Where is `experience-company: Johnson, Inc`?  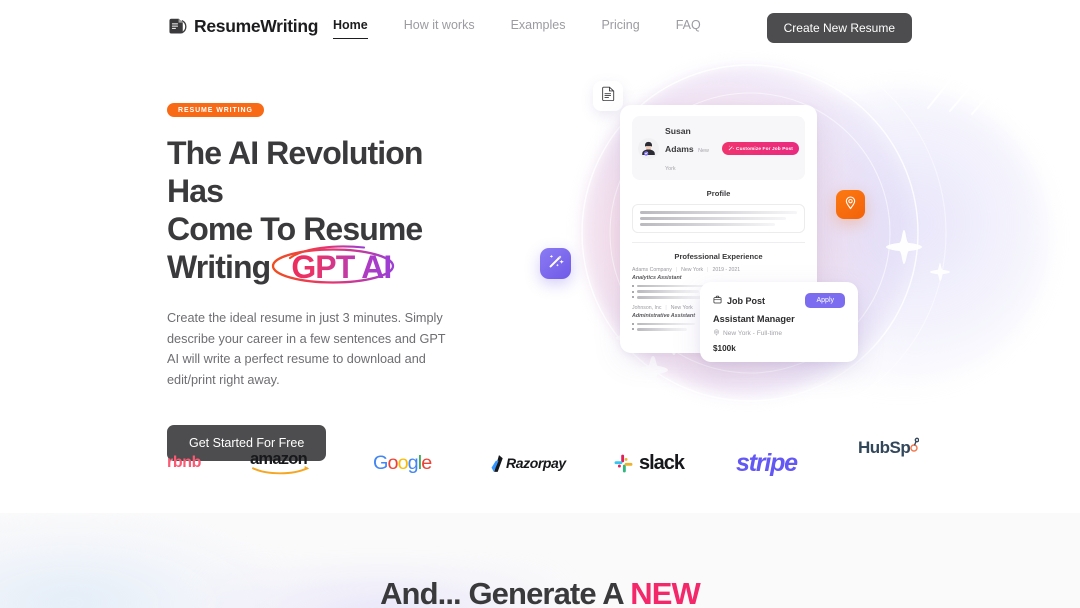
experience-company: Johnson, Inc is located at coordinates (647, 307).